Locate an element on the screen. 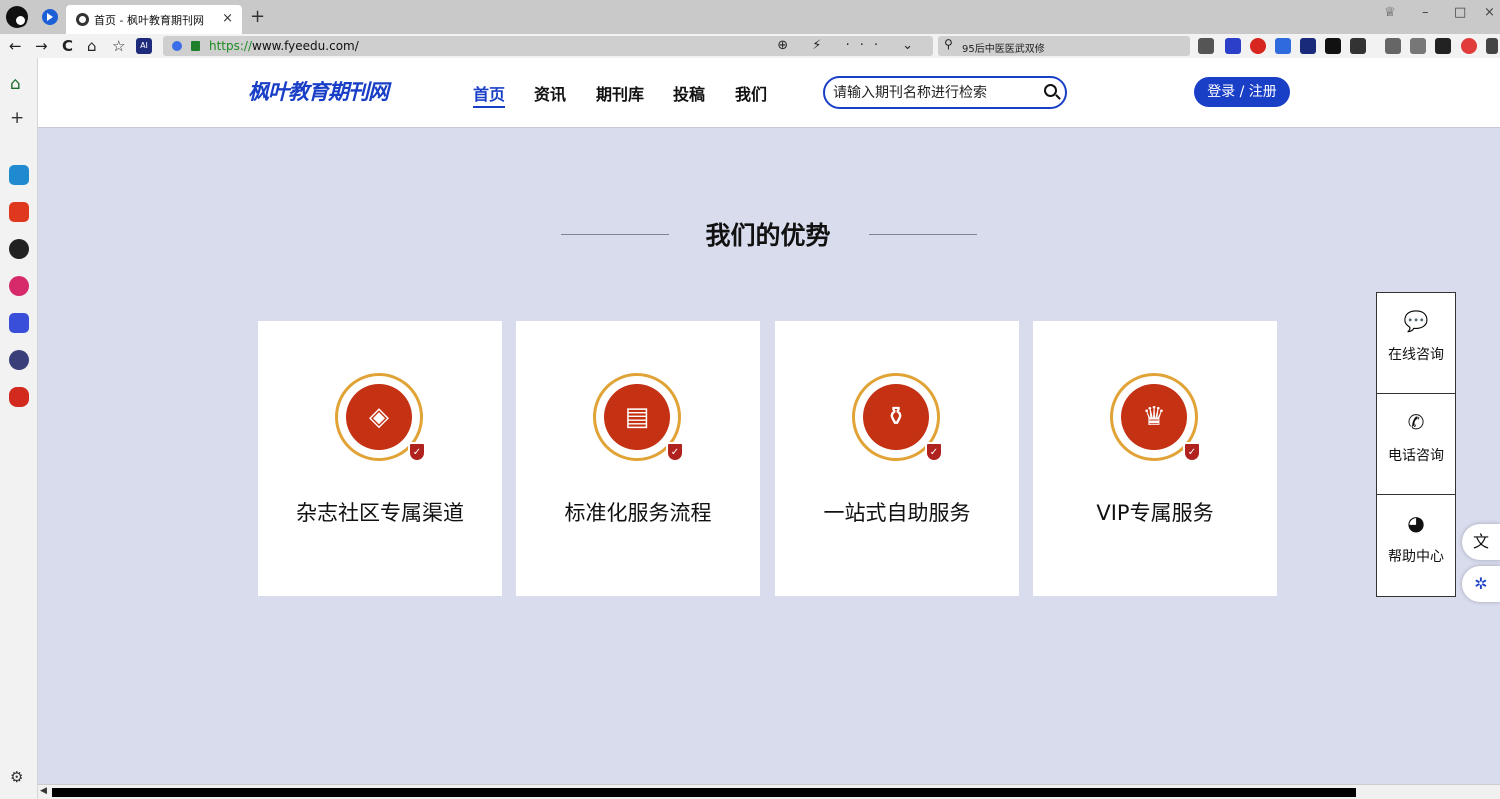 The width and height of the screenshot is (1500, 799). tab-title: 首页 - 枫叶教育期刊网 is located at coordinates (149, 20).